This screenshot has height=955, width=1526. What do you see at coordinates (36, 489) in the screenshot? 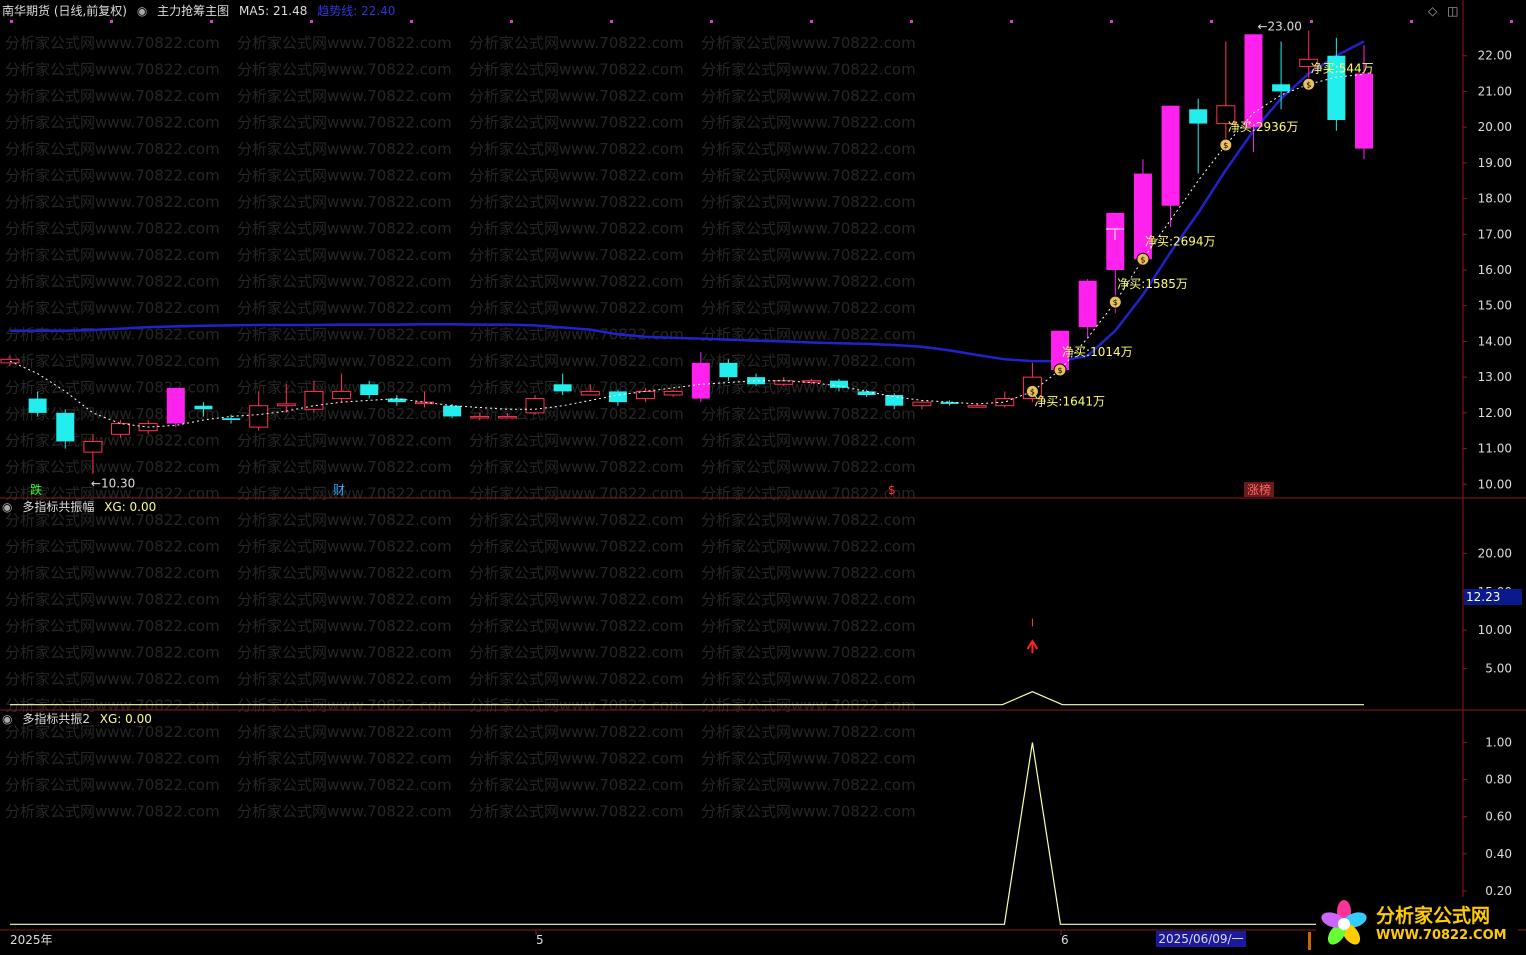
I see `marker-fall: 跌` at bounding box center [36, 489].